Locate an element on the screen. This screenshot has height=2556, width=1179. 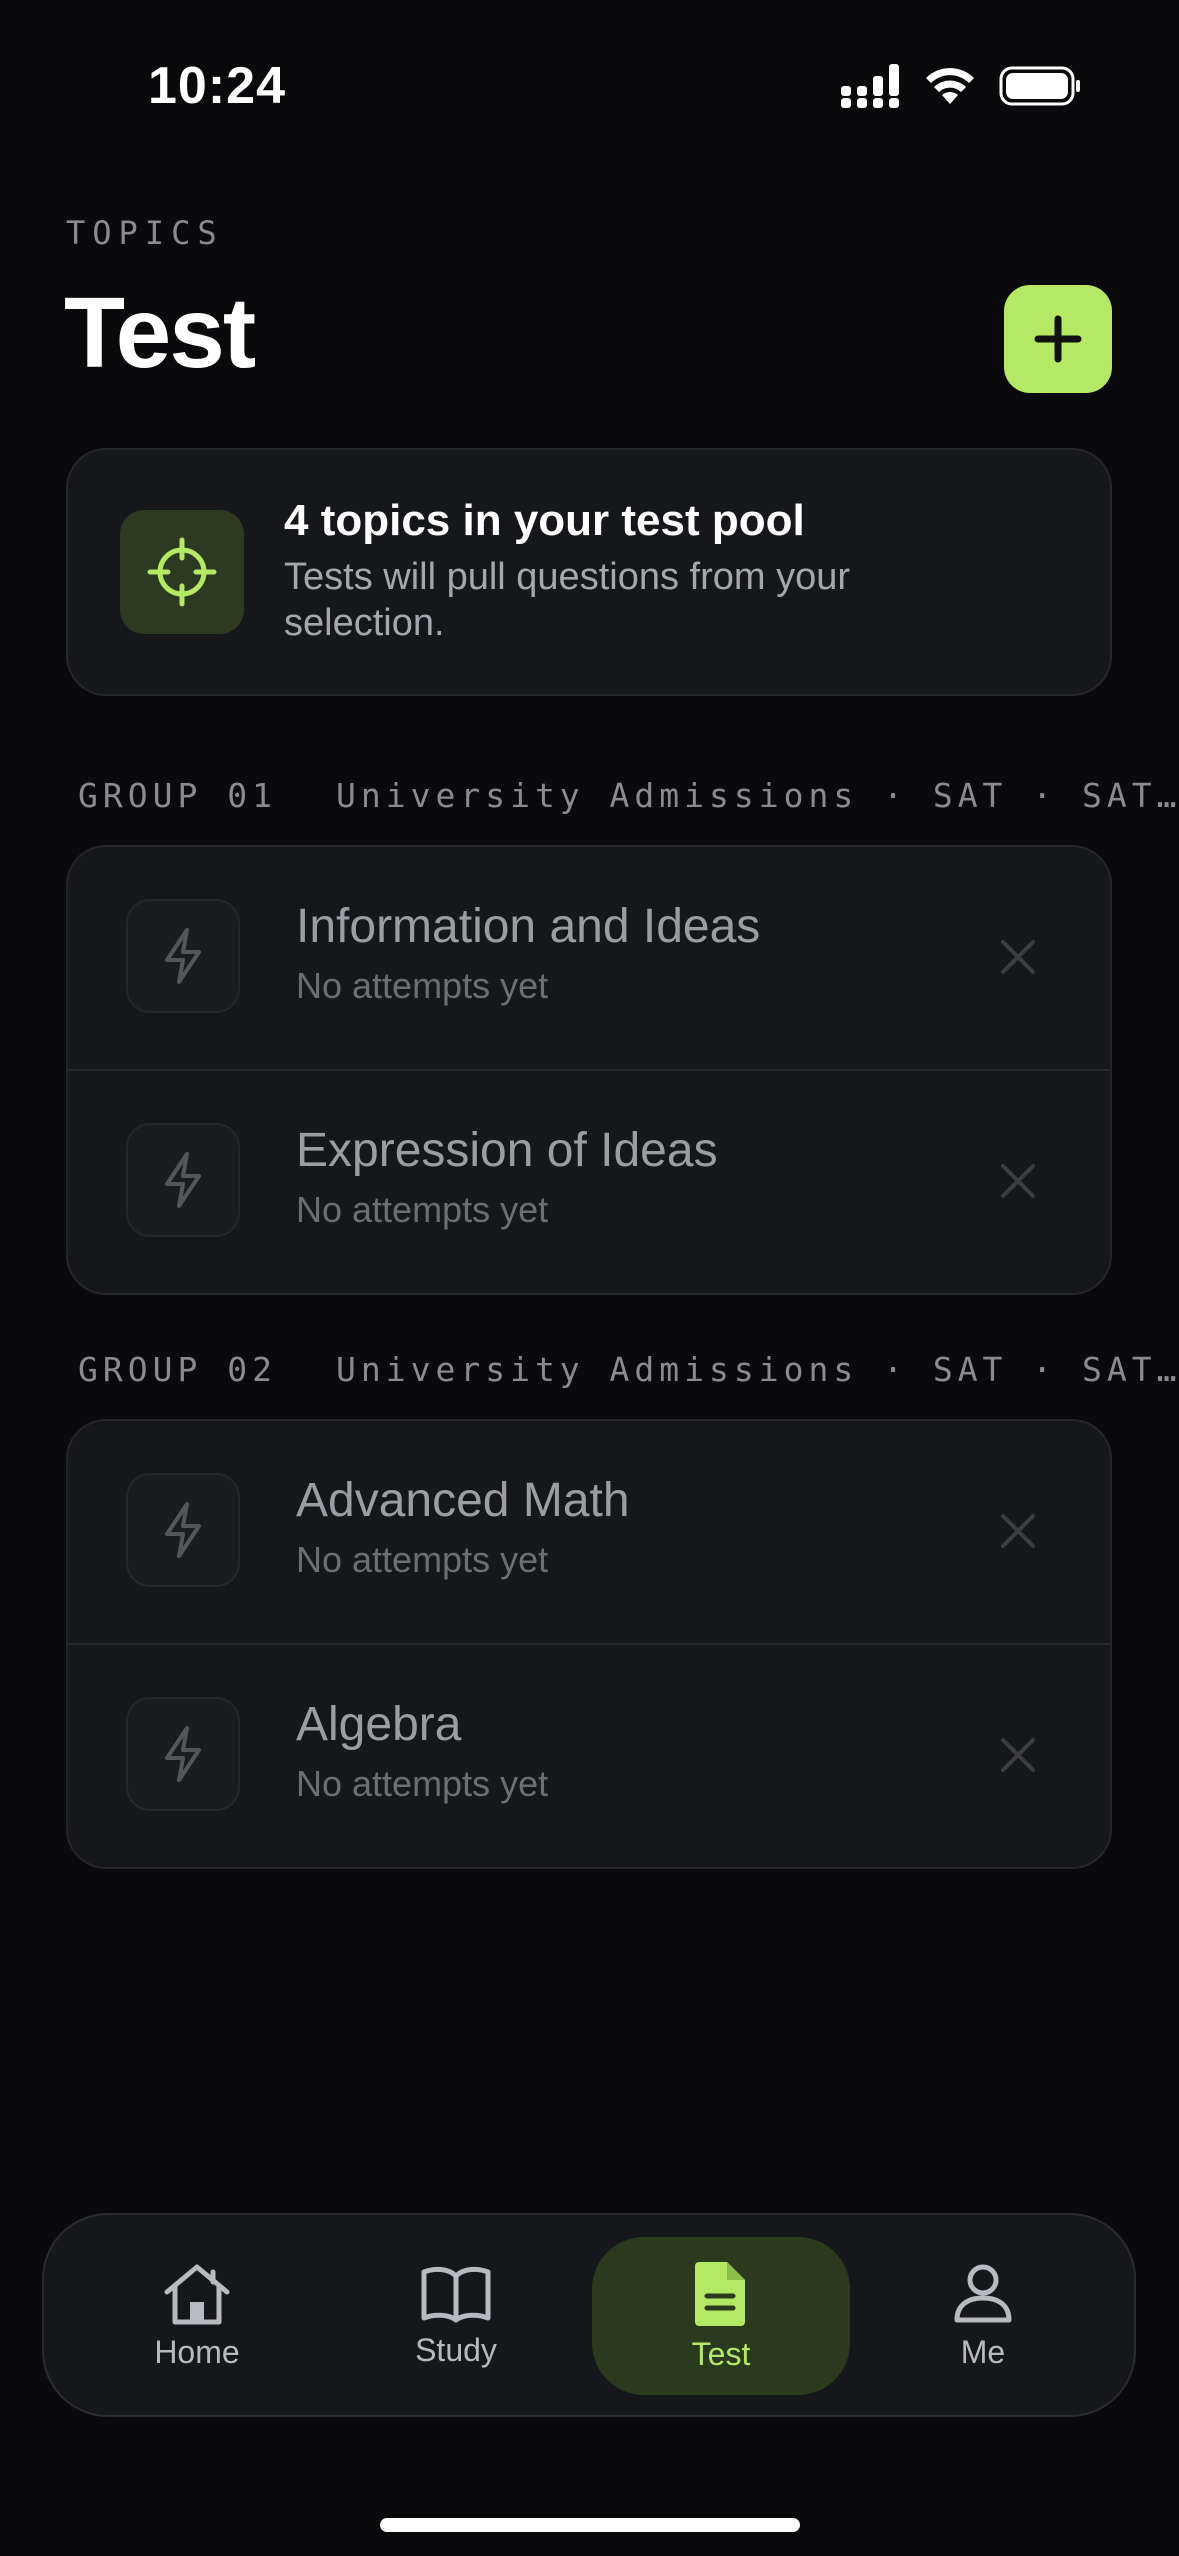
tab-test: Test is located at coordinates (721, 2316).